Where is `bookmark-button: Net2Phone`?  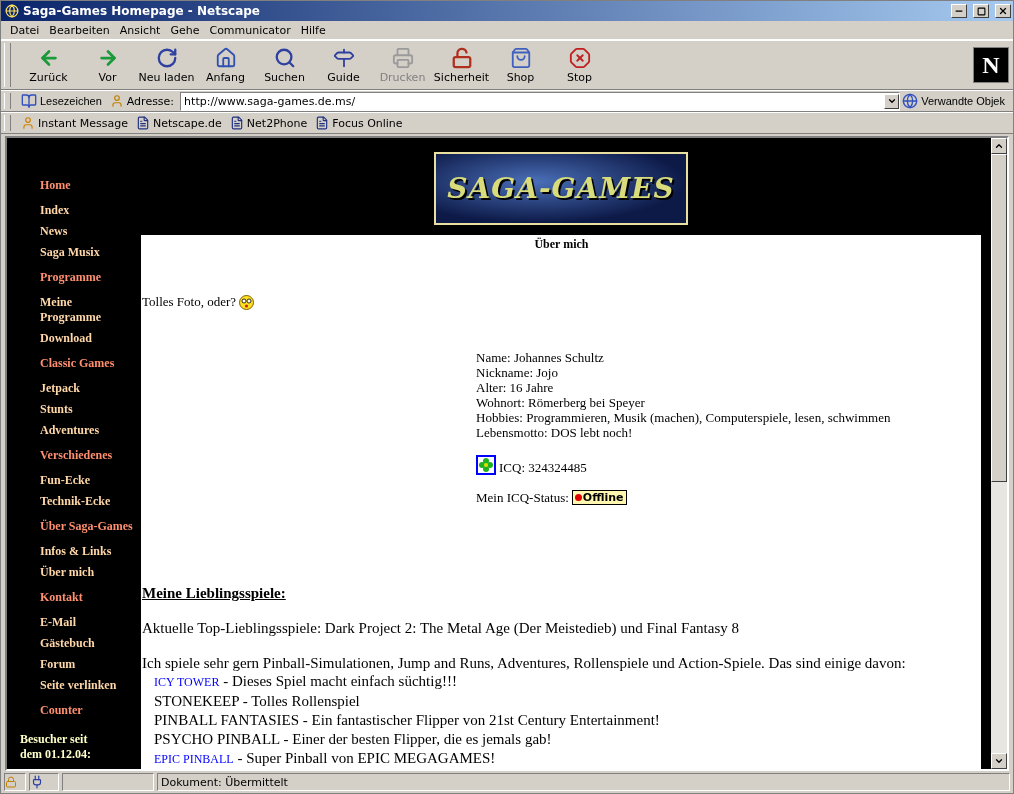
bookmark-button: Net2Phone is located at coordinates (270, 123).